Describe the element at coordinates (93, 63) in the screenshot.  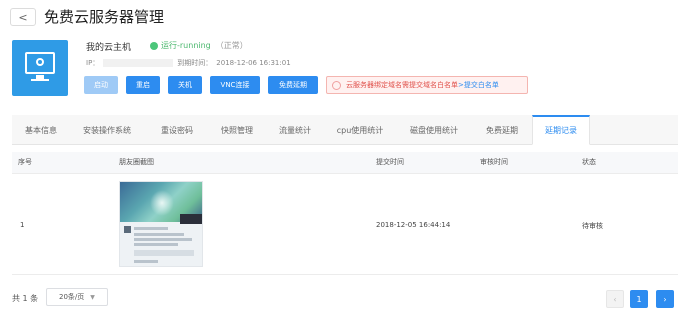
I see `ip-label: IP：` at that location.